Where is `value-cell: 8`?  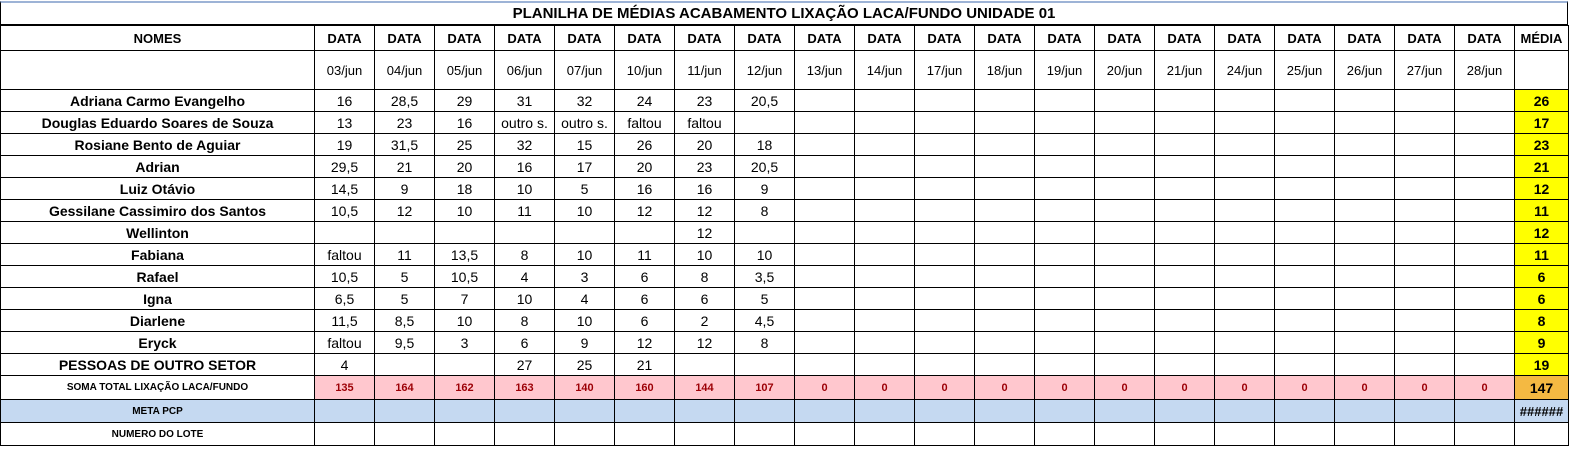
value-cell: 8 is located at coordinates (764, 342).